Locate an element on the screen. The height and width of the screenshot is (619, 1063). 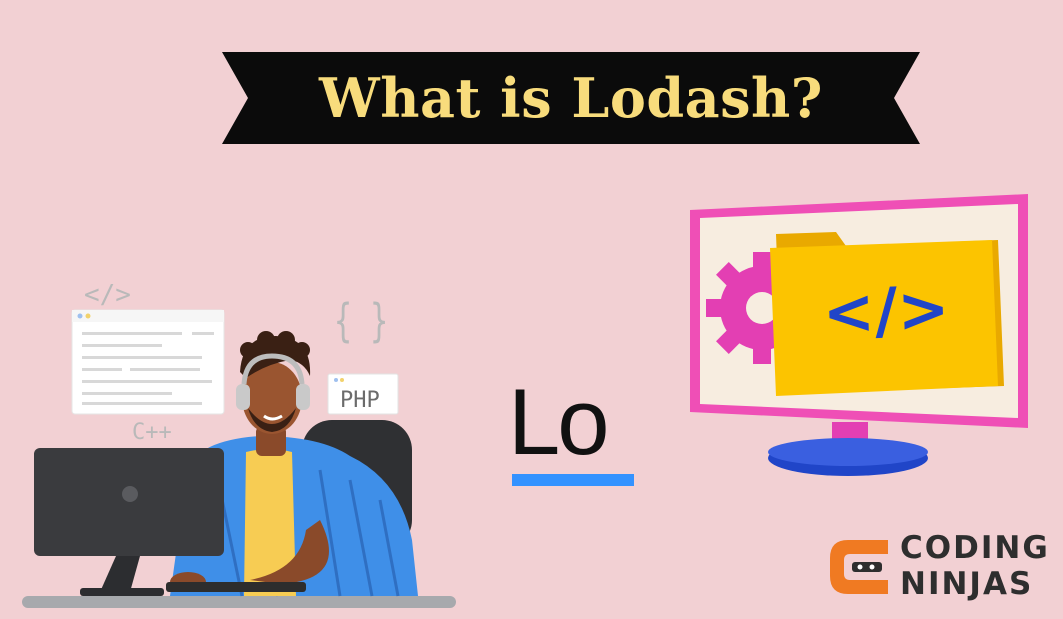
lodash-logo-text: Lo is located at coordinates (559, 421).